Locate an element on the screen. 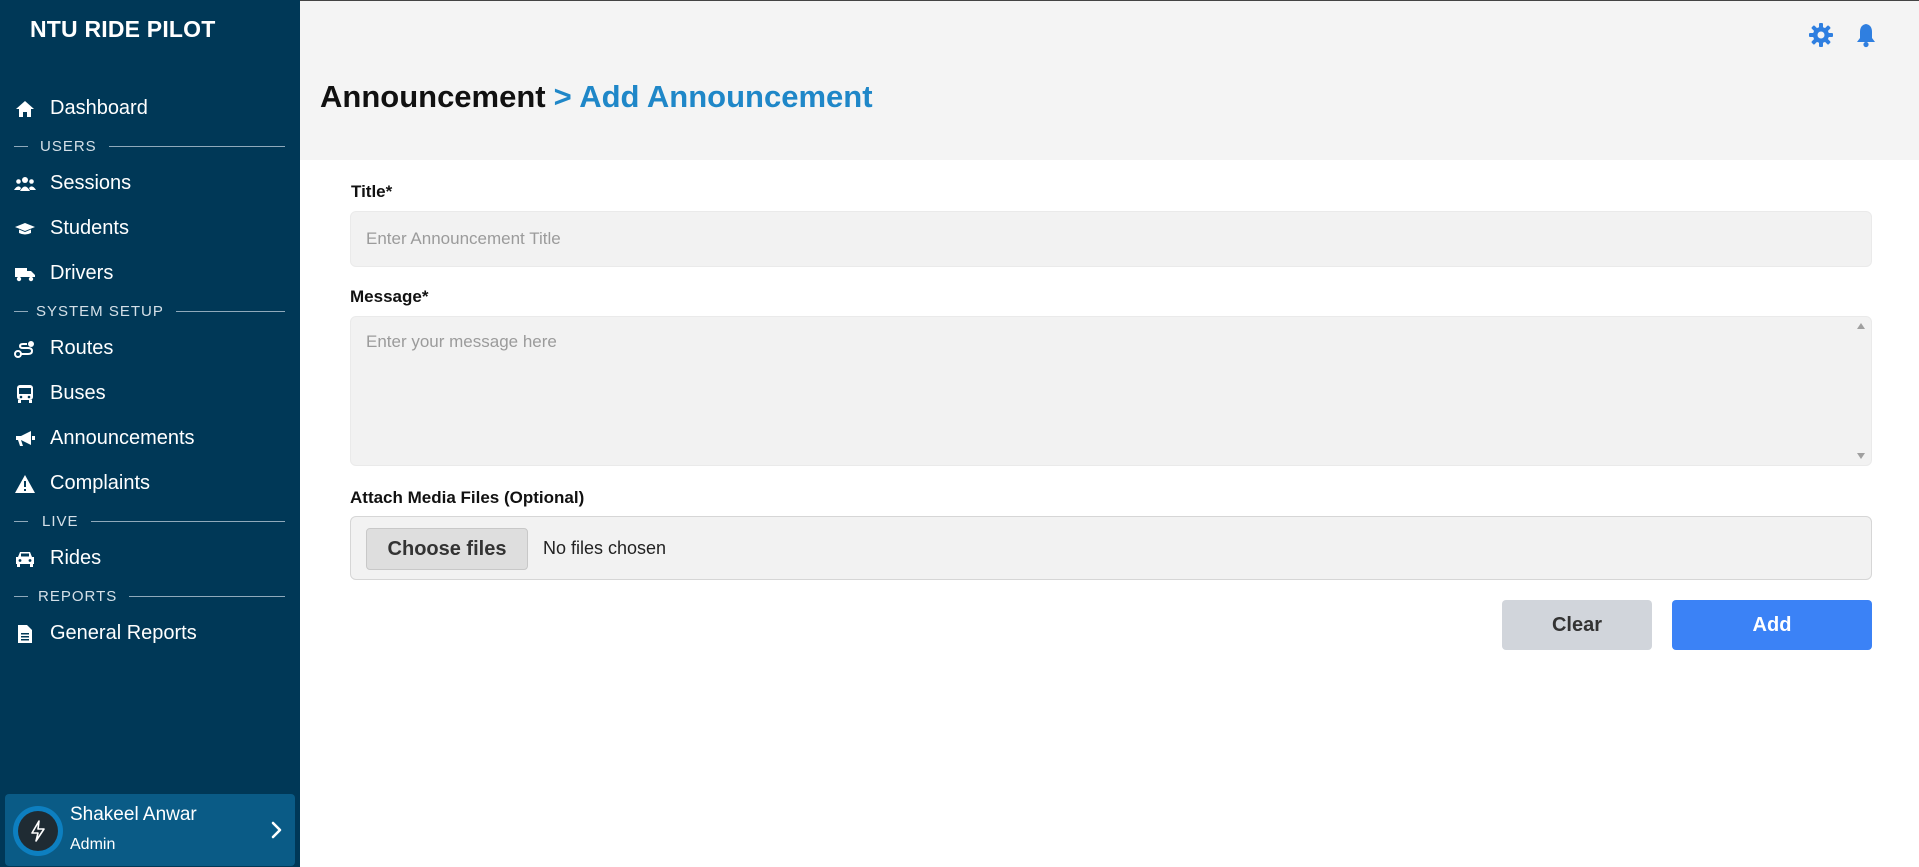  sidebar-item-label: Dashboard is located at coordinates (99, 108).